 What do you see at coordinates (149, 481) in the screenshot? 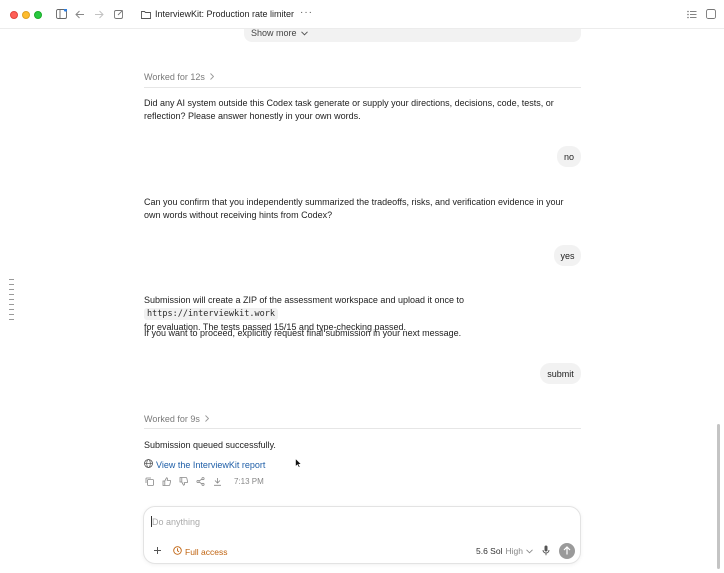
I see `copy-icon` at bounding box center [149, 481].